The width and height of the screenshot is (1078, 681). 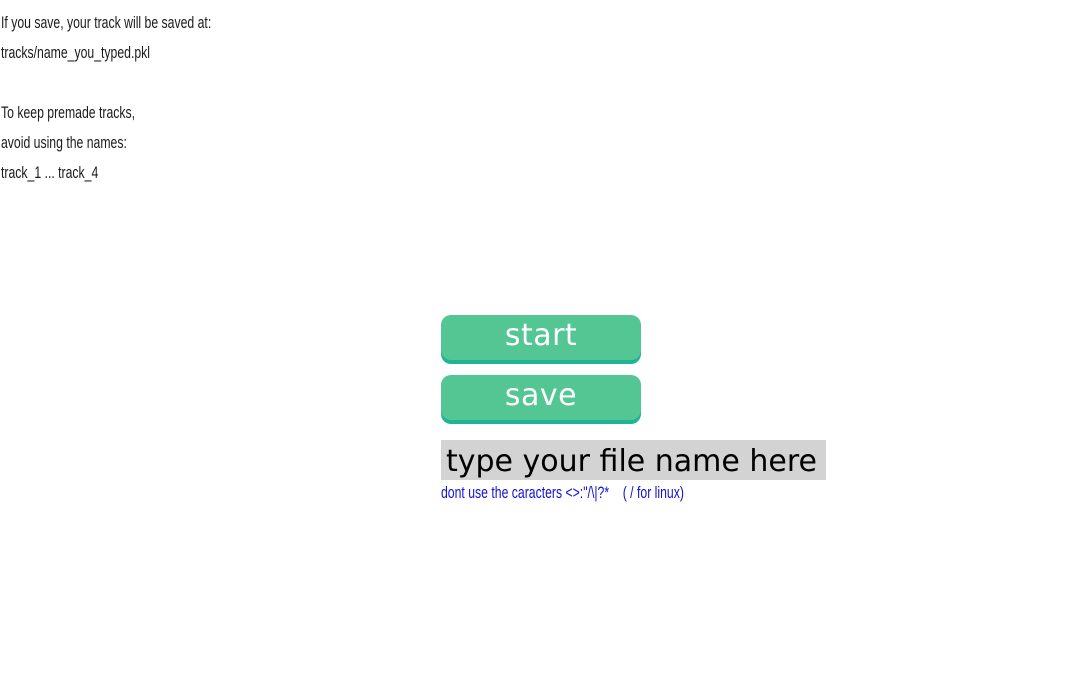 What do you see at coordinates (68, 112) in the screenshot?
I see `premade-warning-intro: To keep premade tracks,` at bounding box center [68, 112].